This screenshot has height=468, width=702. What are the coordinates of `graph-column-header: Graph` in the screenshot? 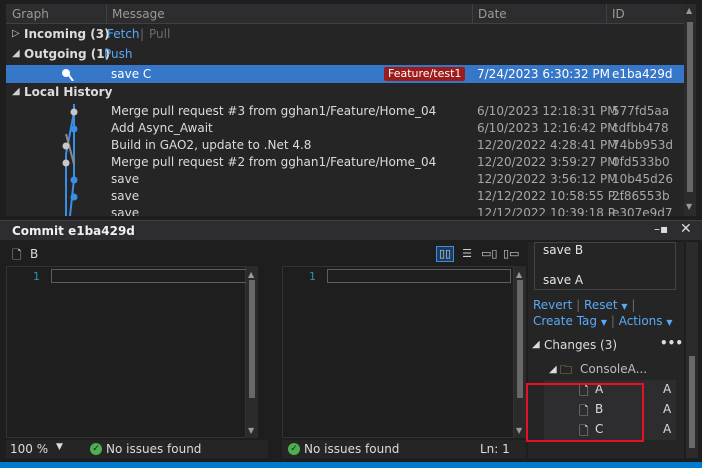 It's located at (30, 14).